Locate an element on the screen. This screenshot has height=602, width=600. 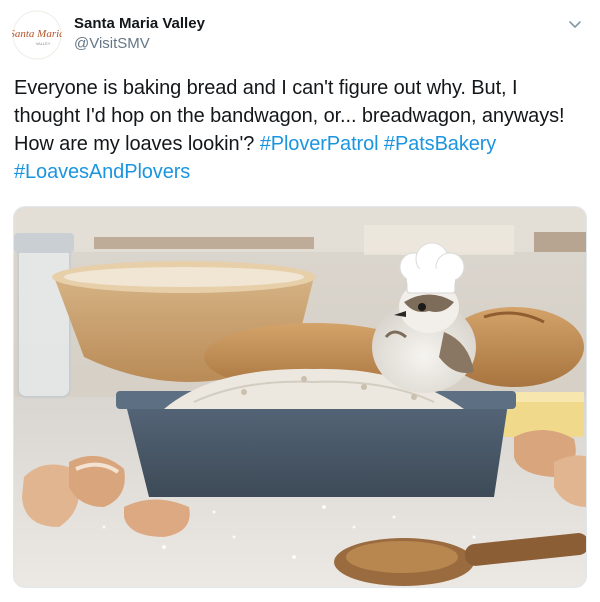
avatar: Santa Maria VALLEY is located at coordinates (37, 35).